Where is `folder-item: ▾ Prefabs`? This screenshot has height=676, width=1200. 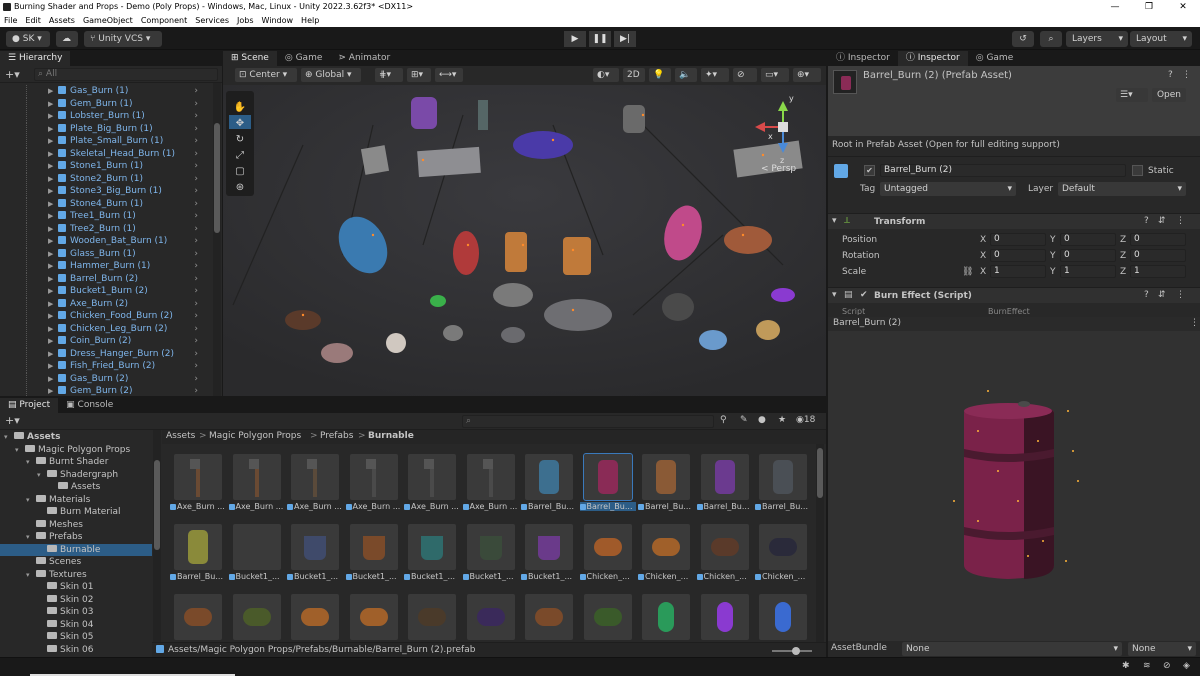
folder-item: ▾ Prefabs is located at coordinates (76, 537).